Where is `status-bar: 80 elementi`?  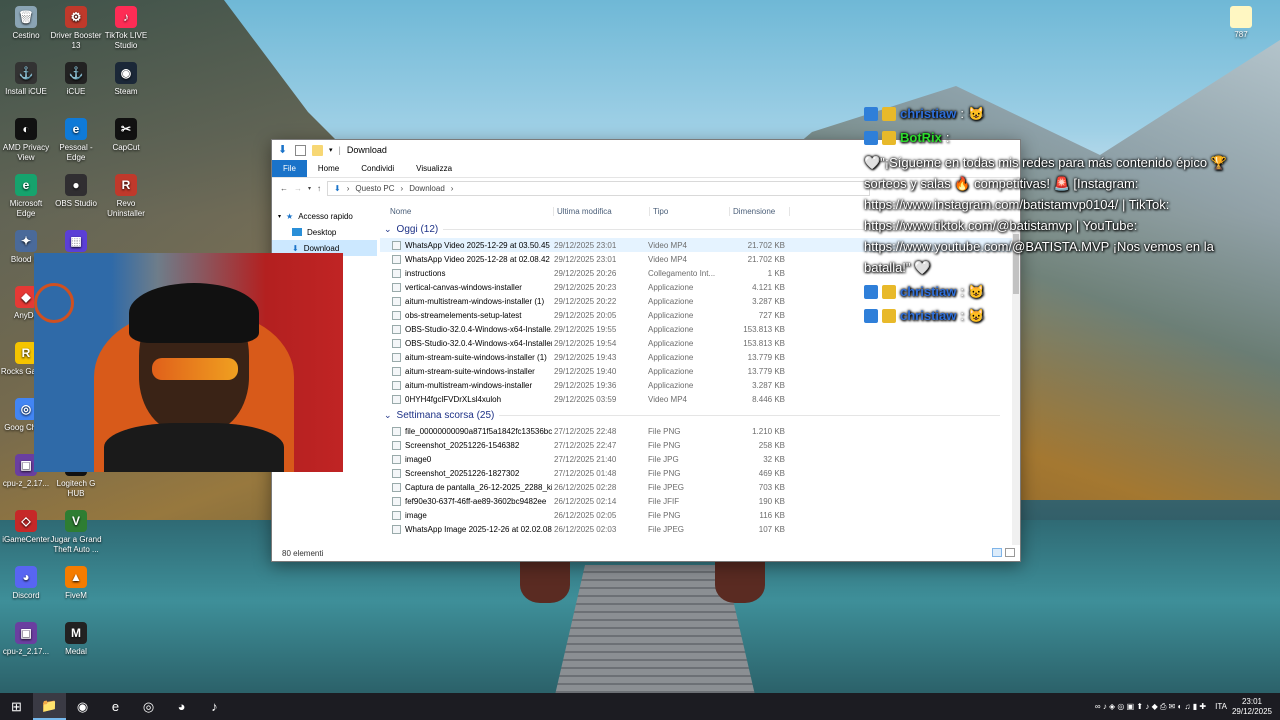 status-bar: 80 elementi is located at coordinates (646, 553).